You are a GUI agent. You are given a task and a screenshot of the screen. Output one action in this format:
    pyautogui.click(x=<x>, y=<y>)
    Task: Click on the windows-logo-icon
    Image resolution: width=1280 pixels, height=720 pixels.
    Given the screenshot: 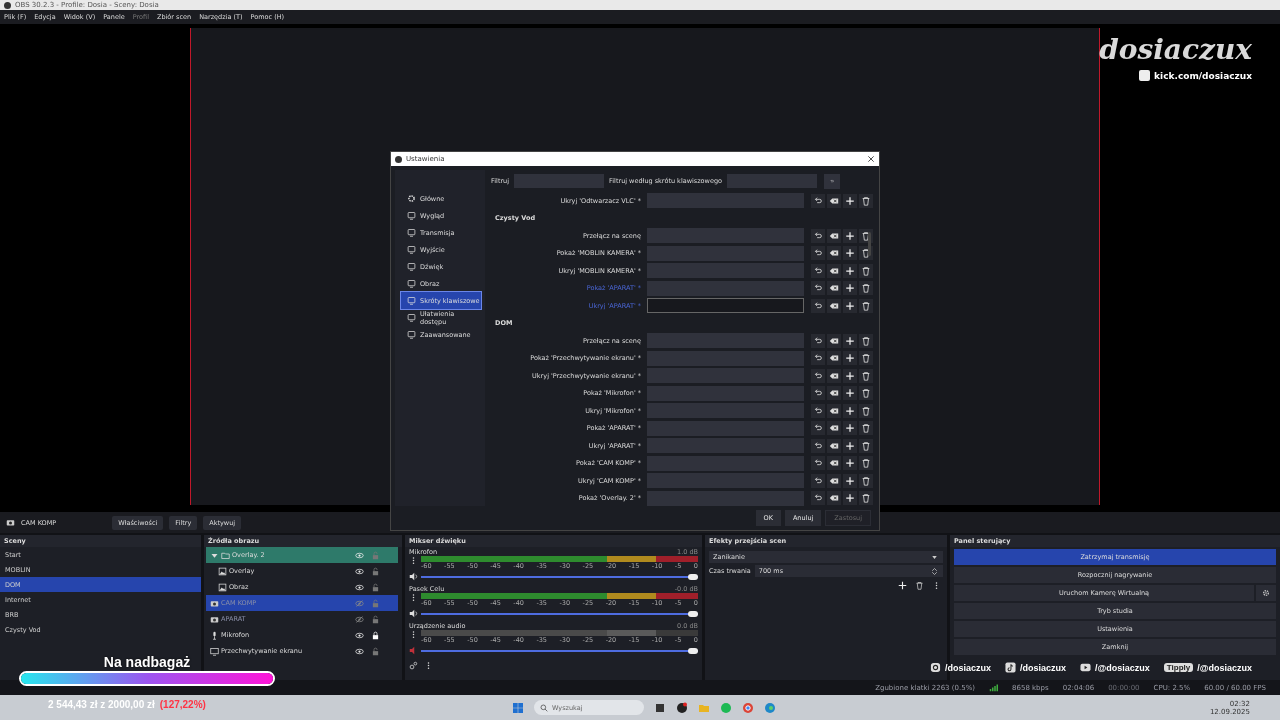 What is the action you would take?
    pyautogui.click(x=518, y=707)
    